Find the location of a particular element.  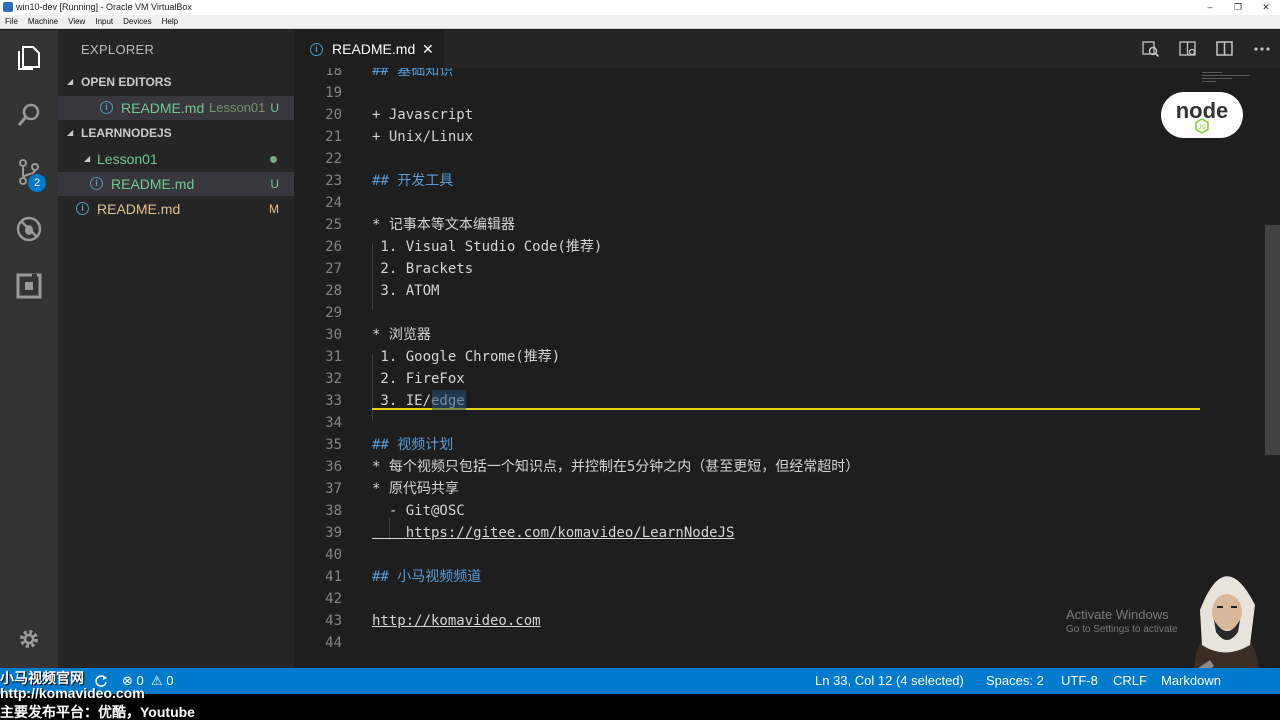

cursor-position: Ln 33, Col 12 (4 selected) is located at coordinates (889, 681).